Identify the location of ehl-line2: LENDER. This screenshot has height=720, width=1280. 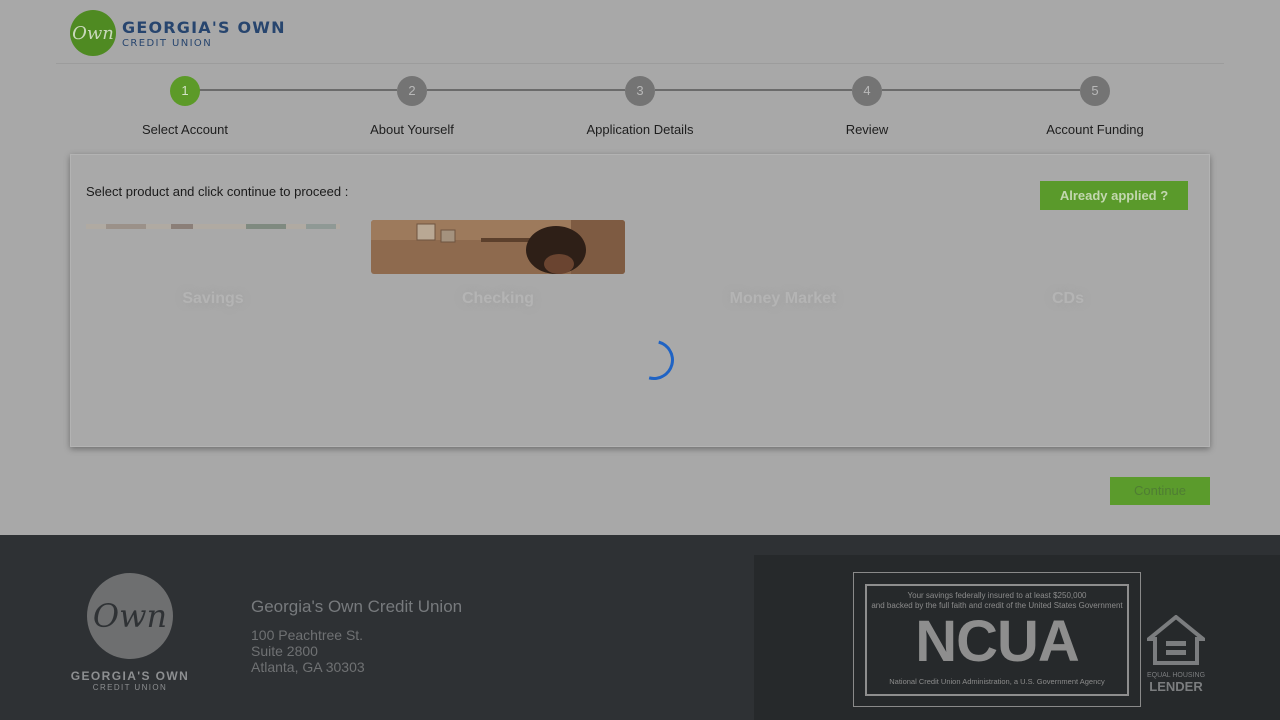
(1176, 686).